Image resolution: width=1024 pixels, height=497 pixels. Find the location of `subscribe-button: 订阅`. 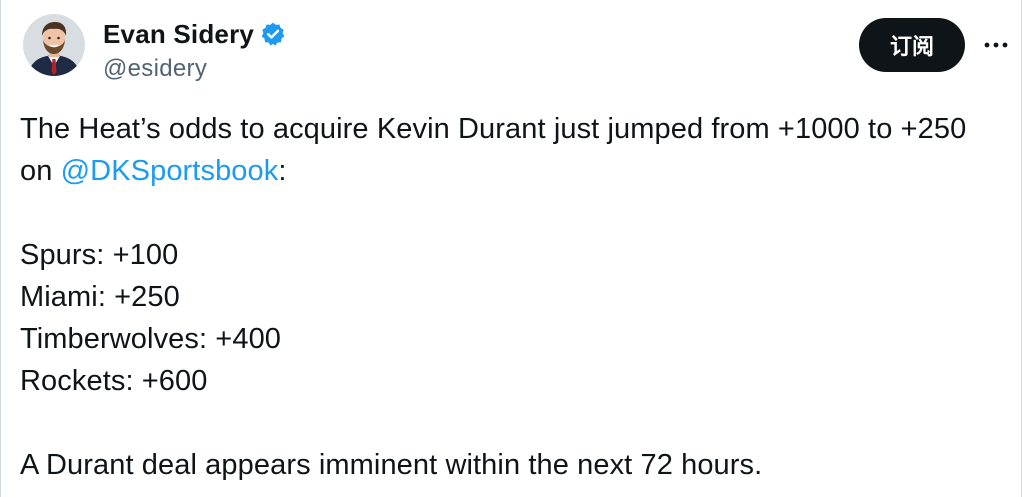

subscribe-button: 订阅 is located at coordinates (912, 45).